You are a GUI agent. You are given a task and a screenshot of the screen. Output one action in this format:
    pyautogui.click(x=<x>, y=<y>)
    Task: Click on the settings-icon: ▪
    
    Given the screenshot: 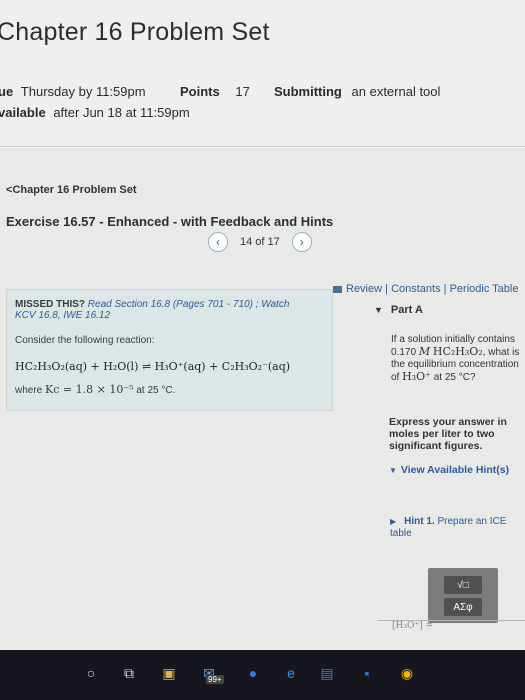 What is the action you would take?
    pyautogui.click(x=367, y=673)
    